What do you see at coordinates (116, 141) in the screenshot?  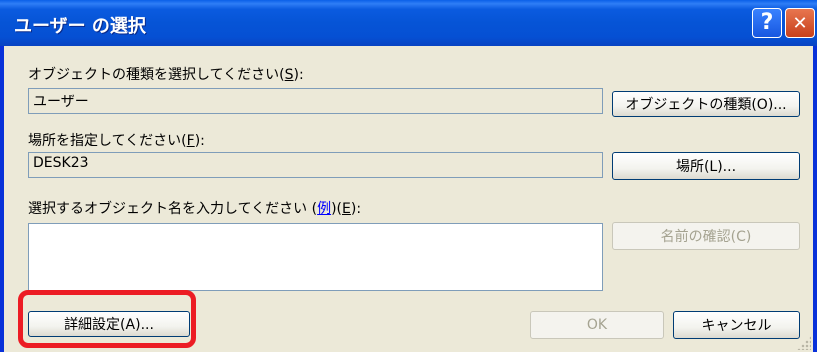 I see `location-label: 場所を指定してください(F):` at bounding box center [116, 141].